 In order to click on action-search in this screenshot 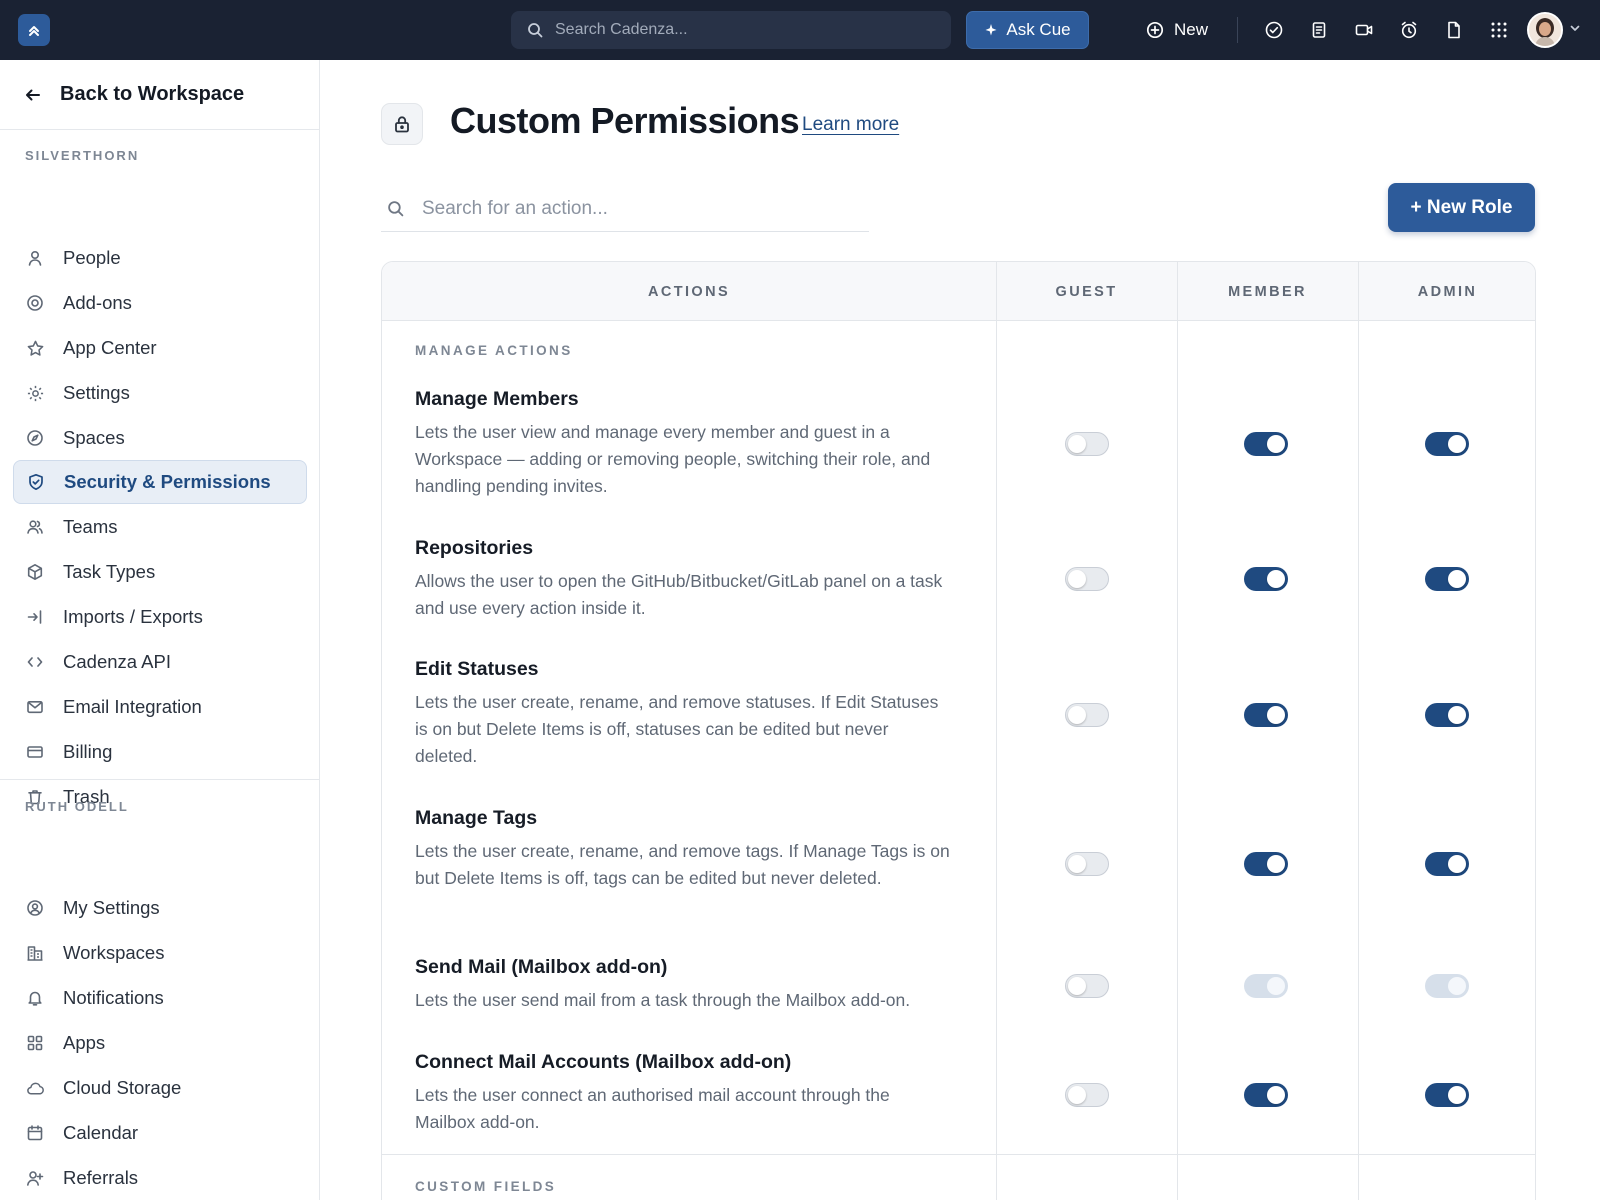, I will do `click(625, 209)`.